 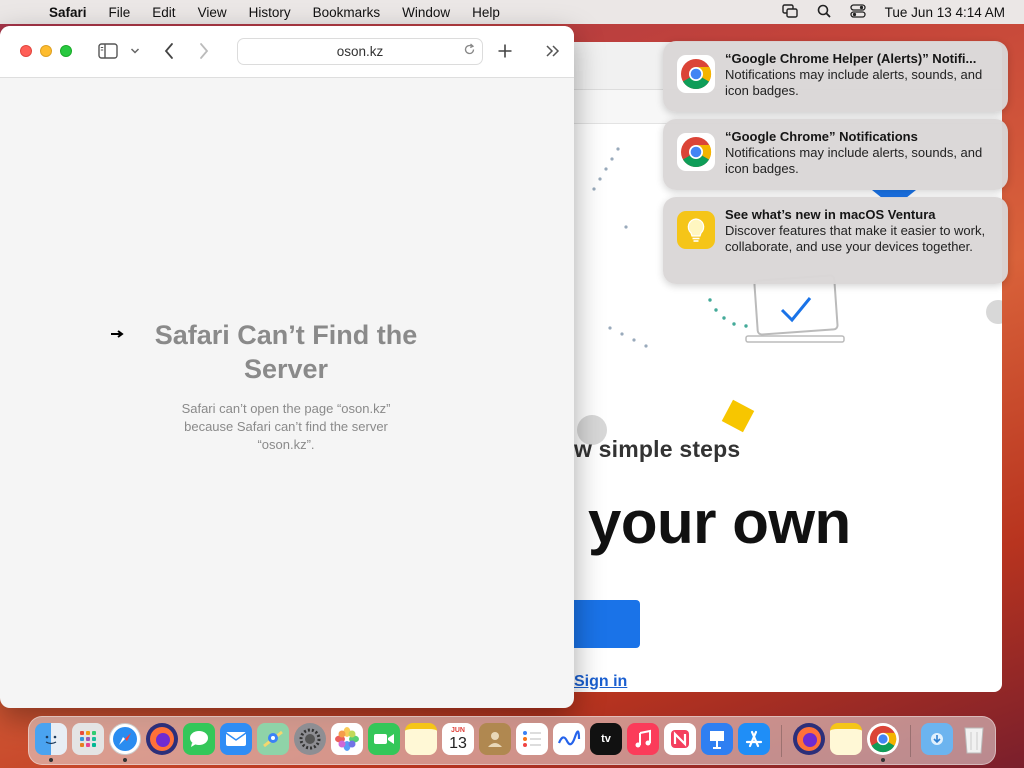 I want to click on error-title: Safari Can’t Find the Server, so click(x=286, y=352).